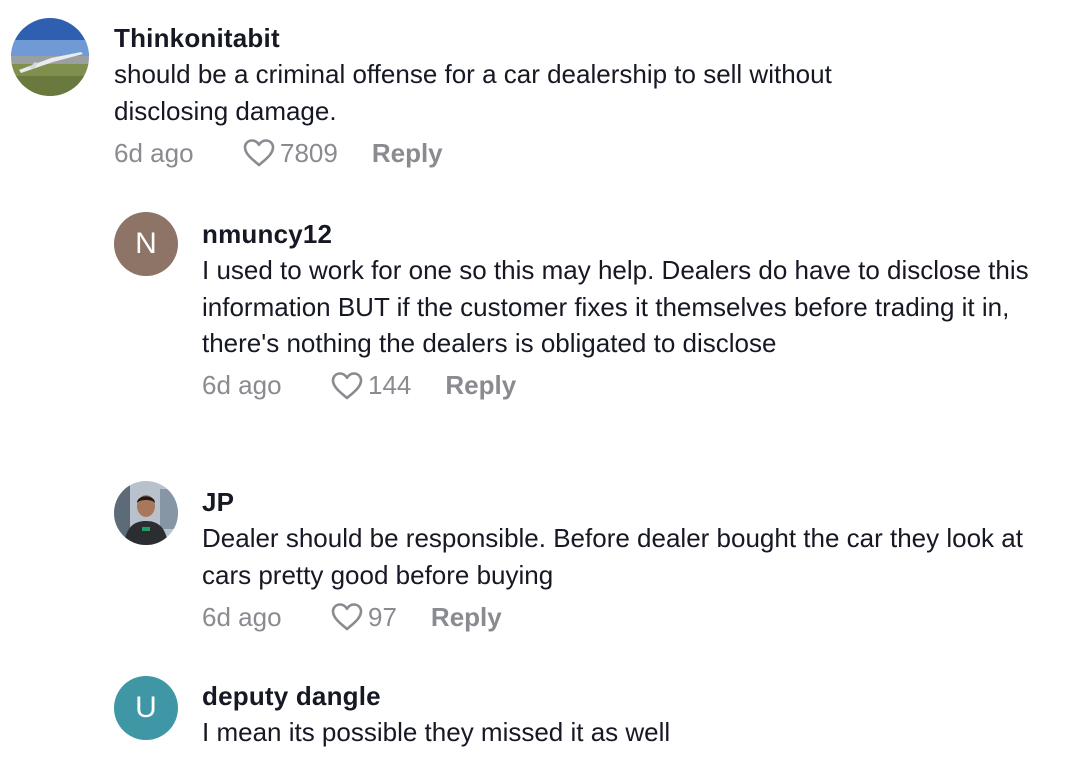 This screenshot has height=762, width=1072. I want to click on like-count: 144, so click(390, 385).